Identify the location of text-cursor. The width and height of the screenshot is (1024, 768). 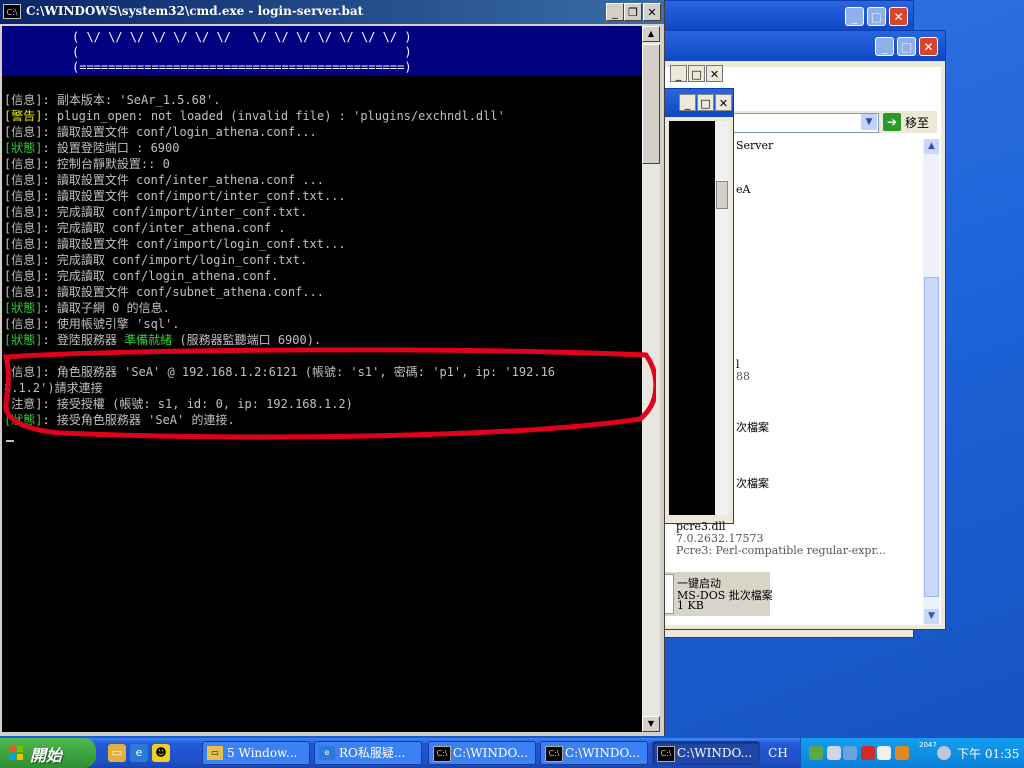
(10, 441).